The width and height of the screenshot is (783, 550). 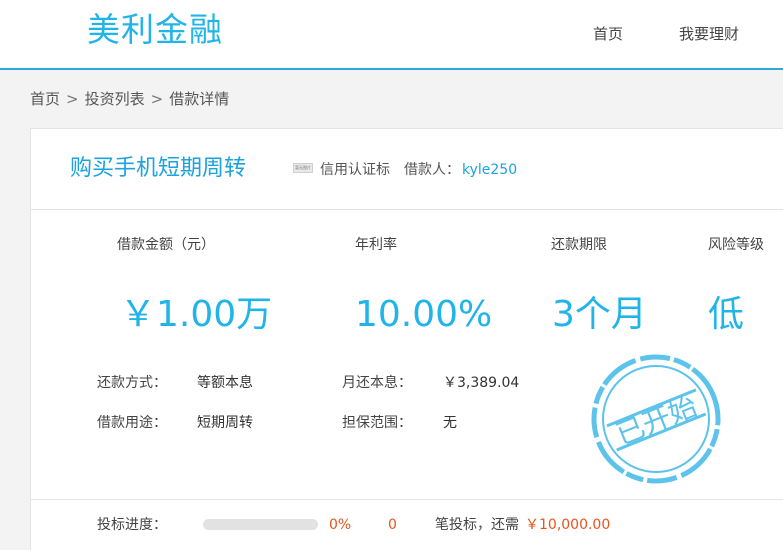 What do you see at coordinates (225, 423) in the screenshot?
I see `loan-purpose-value: 短期周转` at bounding box center [225, 423].